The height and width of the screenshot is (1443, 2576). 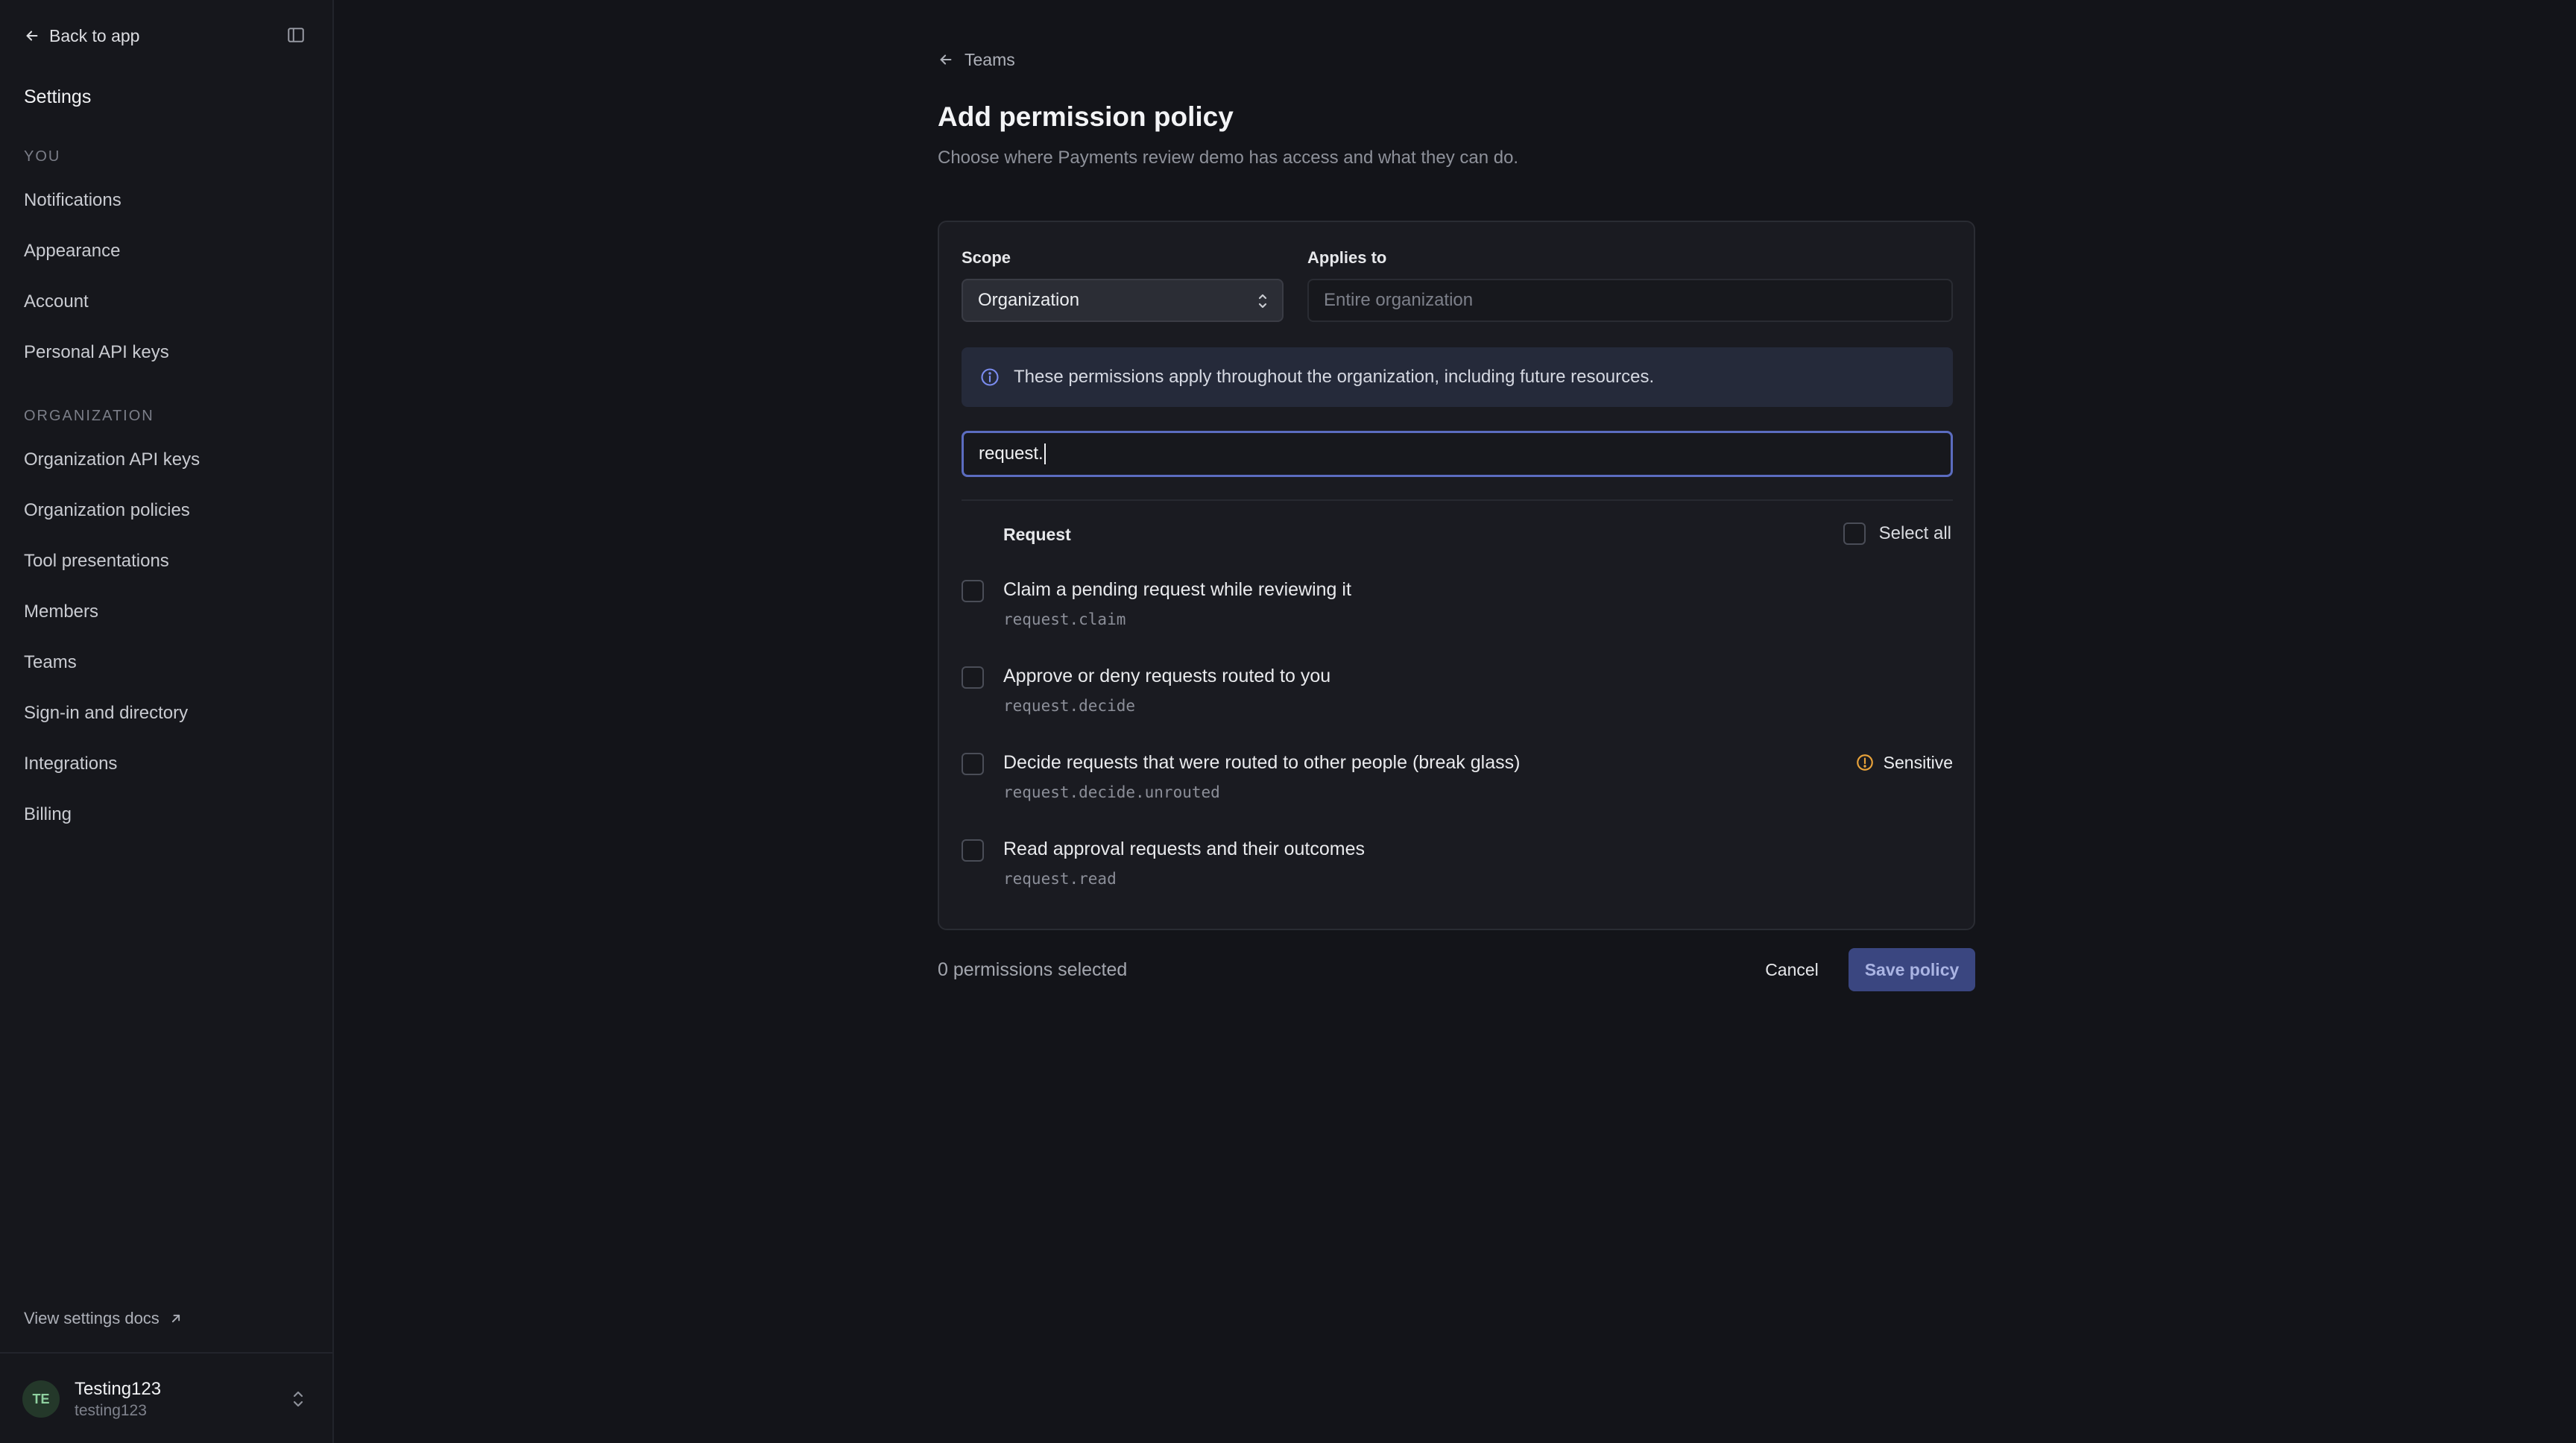 I want to click on sidebar-item-teams: Teams, so click(x=50, y=663).